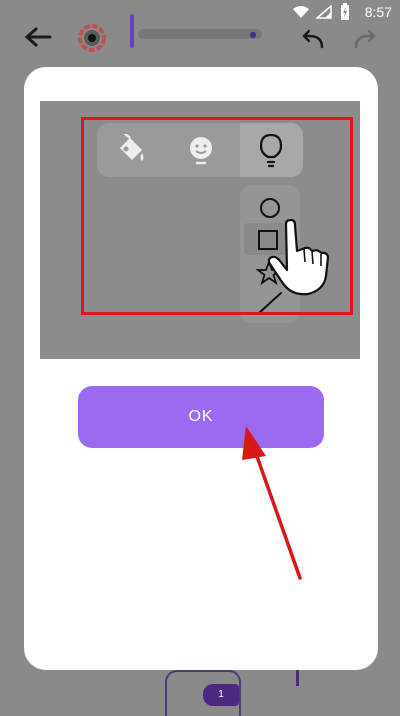  Describe the element at coordinates (301, 12) in the screenshot. I see `wifi-icon` at that location.